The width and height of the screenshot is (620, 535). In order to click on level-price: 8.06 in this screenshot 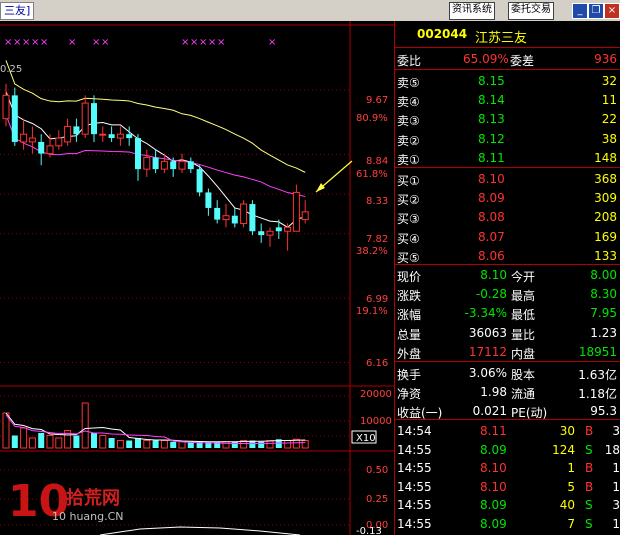, I will do `click(491, 255)`.